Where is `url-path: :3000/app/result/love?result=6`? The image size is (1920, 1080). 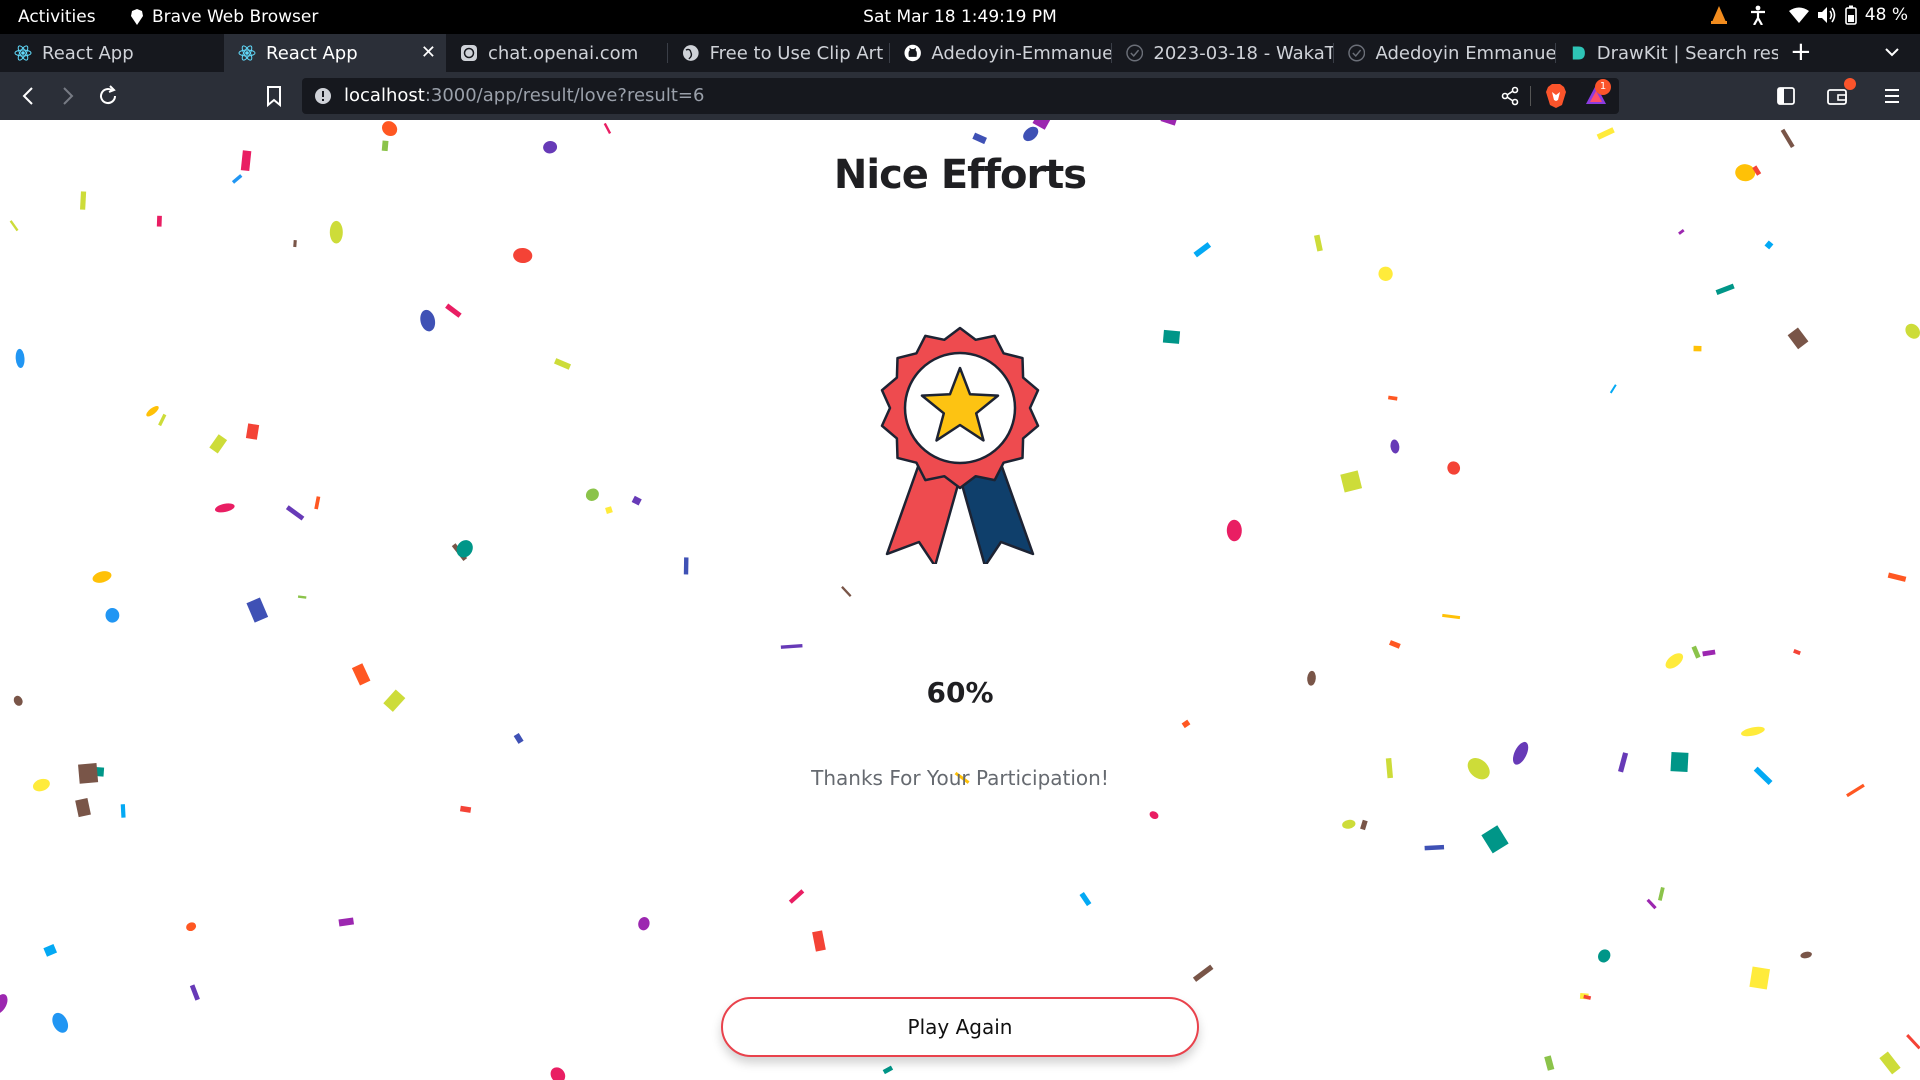 url-path: :3000/app/result/love?result=6 is located at coordinates (564, 95).